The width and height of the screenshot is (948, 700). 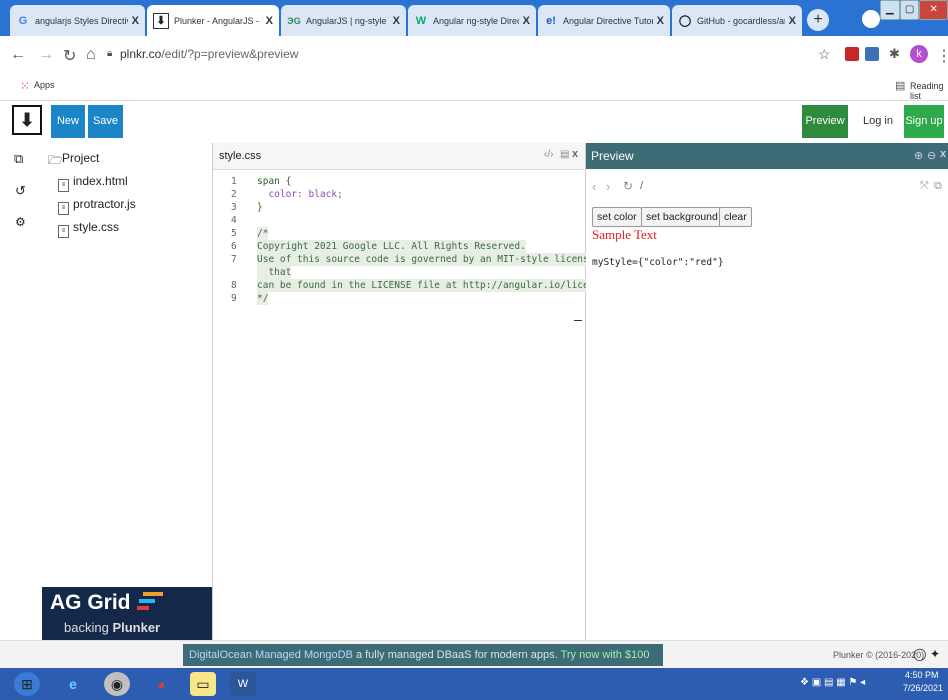 I want to click on fullscreen-icon: ⤧, so click(x=924, y=186).